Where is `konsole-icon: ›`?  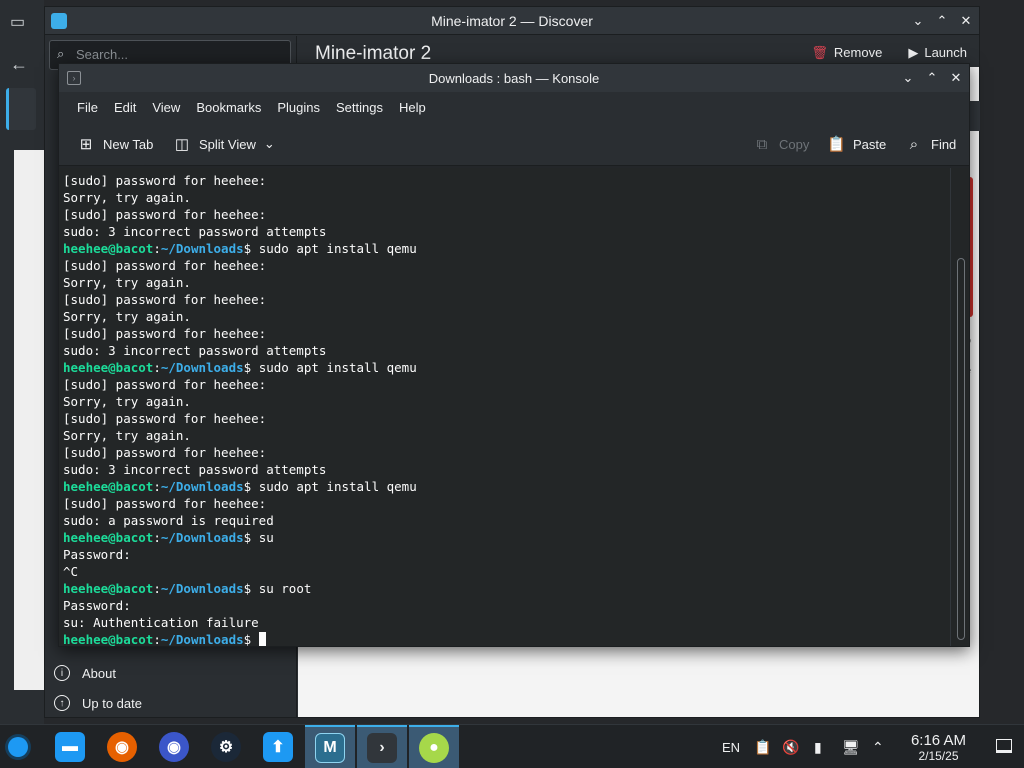 konsole-icon: › is located at coordinates (382, 748).